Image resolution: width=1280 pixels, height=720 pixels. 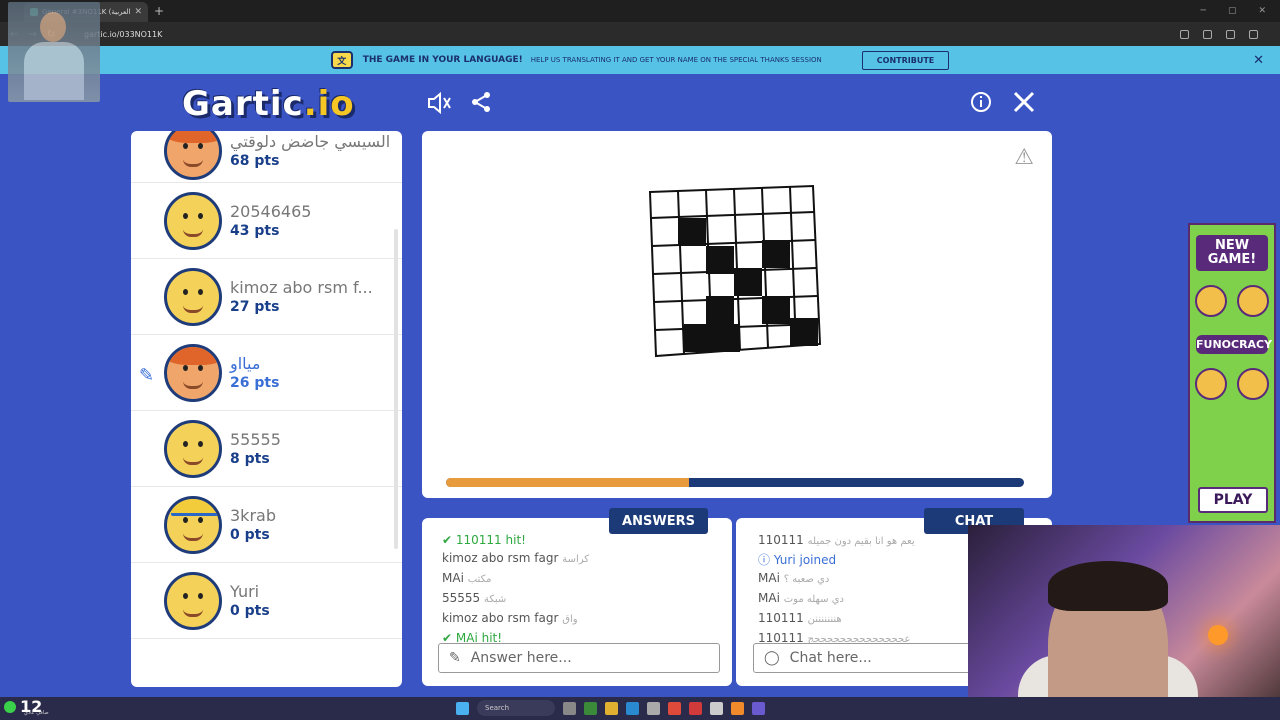 What do you see at coordinates (310, 150) in the screenshot?
I see `player-info: السيسي جاضض دلوقتي 68 pts` at bounding box center [310, 150].